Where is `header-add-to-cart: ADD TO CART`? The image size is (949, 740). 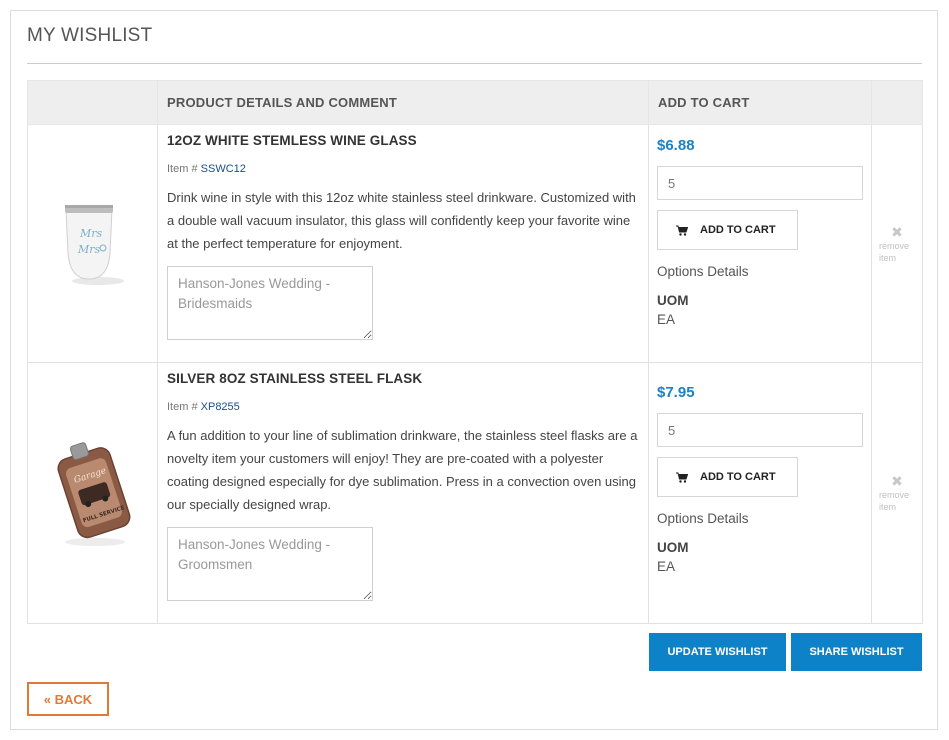
header-add-to-cart: ADD TO CART is located at coordinates (760, 102).